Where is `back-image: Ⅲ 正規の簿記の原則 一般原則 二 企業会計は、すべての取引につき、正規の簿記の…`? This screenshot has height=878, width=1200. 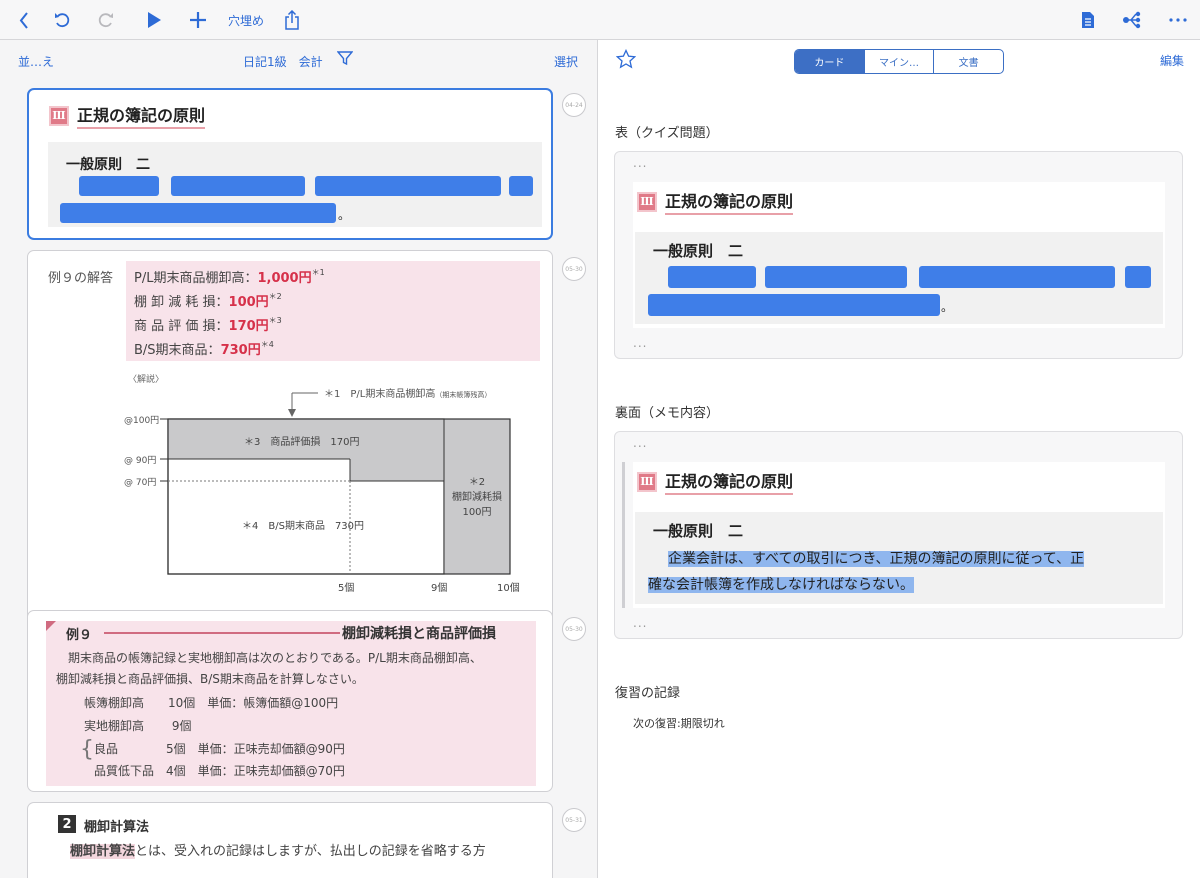 back-image: Ⅲ 正規の簿記の原則 一般原則 二 企業会計は、すべての取引につき、正規の簿記の… is located at coordinates (899, 535).